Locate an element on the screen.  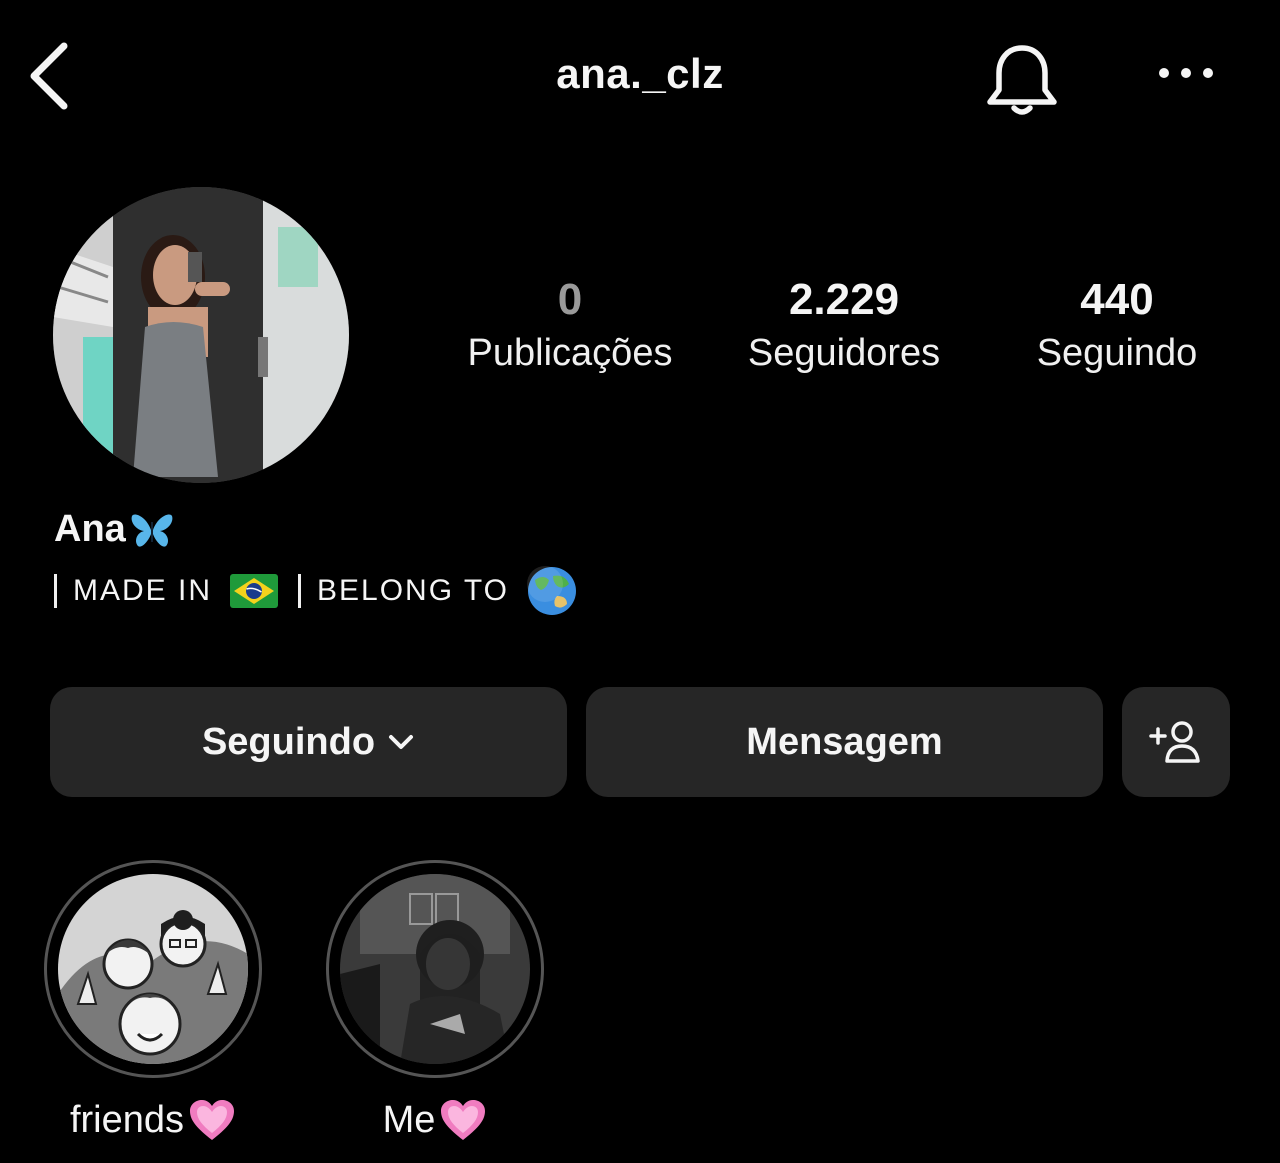
chevron-down-icon is located at coordinates (401, 742).